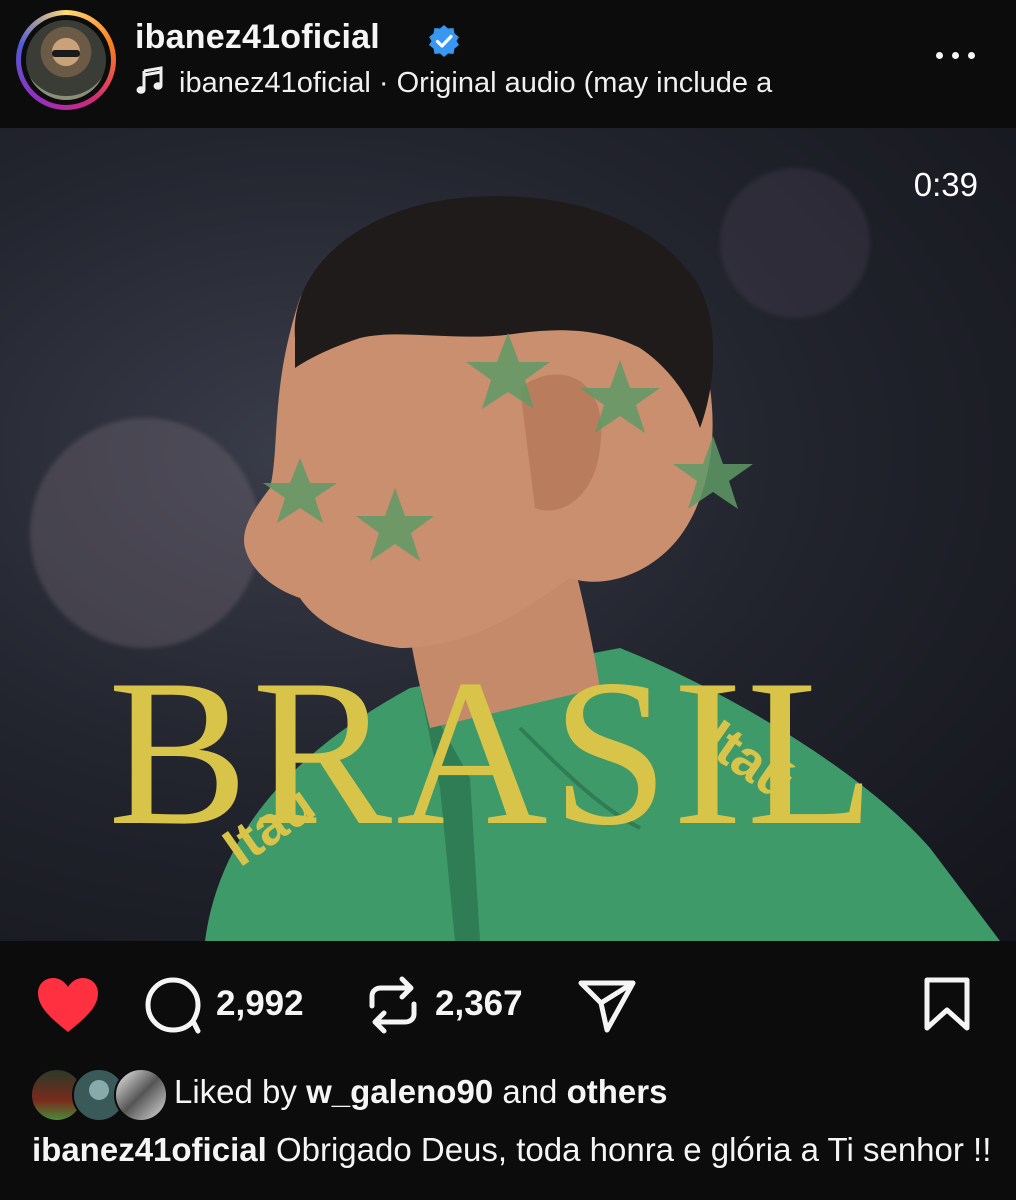 Image resolution: width=1016 pixels, height=1200 pixels. Describe the element at coordinates (141, 1095) in the screenshot. I see `avatar` at that location.